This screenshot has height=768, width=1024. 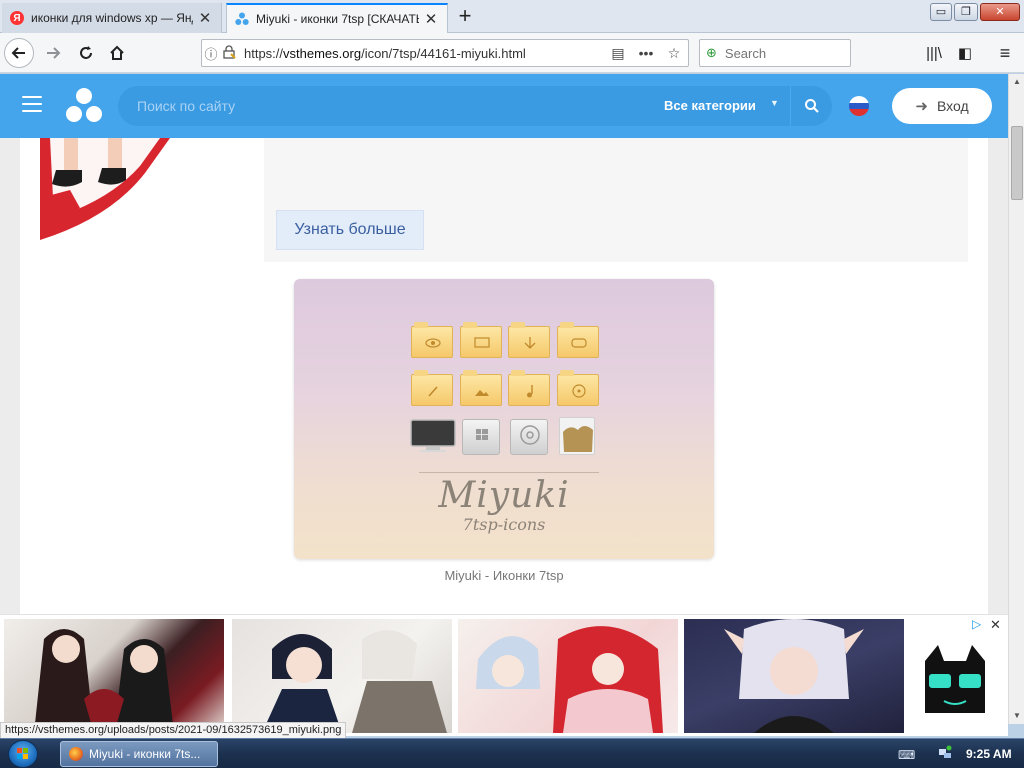 What do you see at coordinates (504, 419) in the screenshot?
I see `icon-pack-preview-image: Miyuki 7tsp-icons` at bounding box center [504, 419].